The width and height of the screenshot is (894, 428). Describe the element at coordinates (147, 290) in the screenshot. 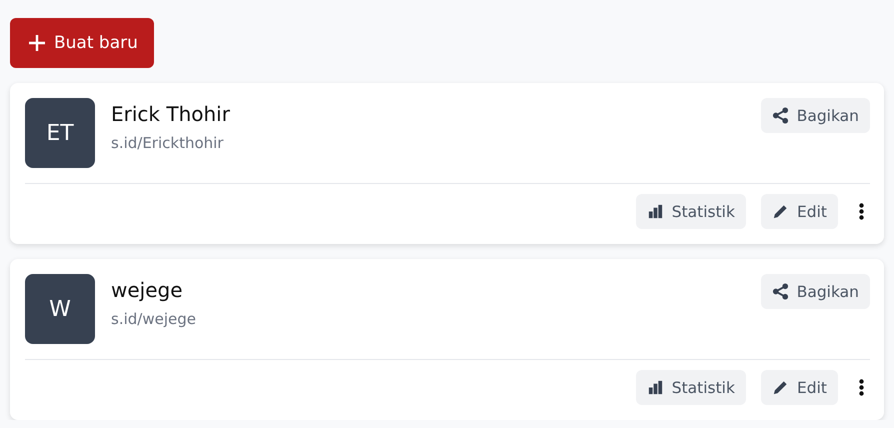

I see `link-title: wejege` at that location.